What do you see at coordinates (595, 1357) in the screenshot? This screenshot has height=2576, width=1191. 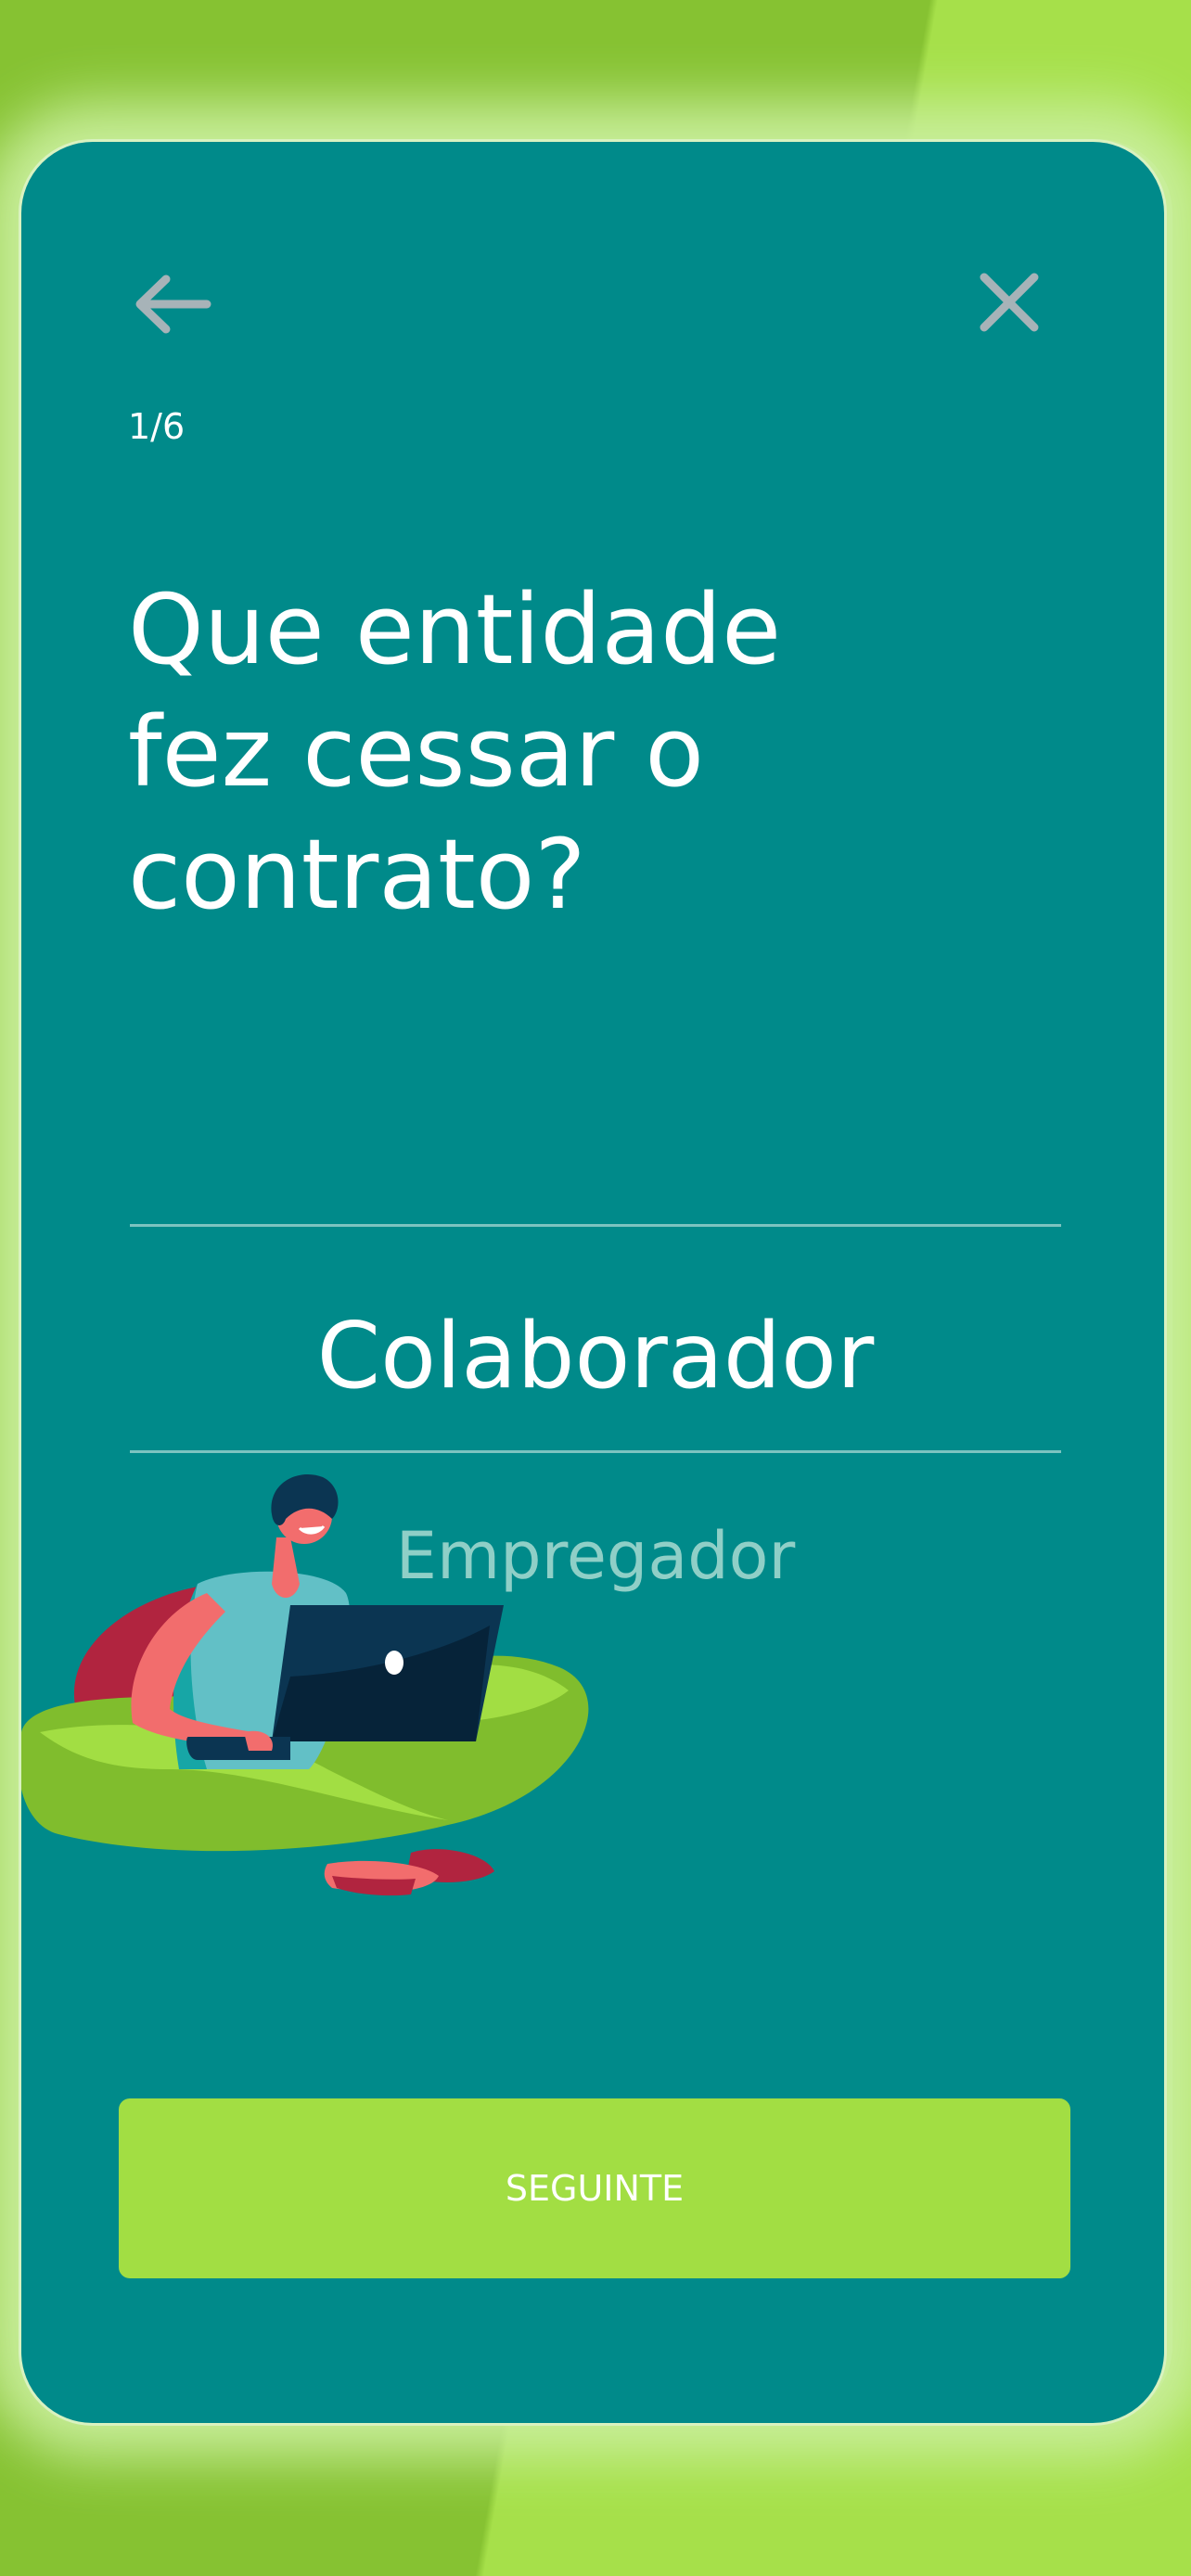 I see `picker-option-colaborador: Colaborador` at bounding box center [595, 1357].